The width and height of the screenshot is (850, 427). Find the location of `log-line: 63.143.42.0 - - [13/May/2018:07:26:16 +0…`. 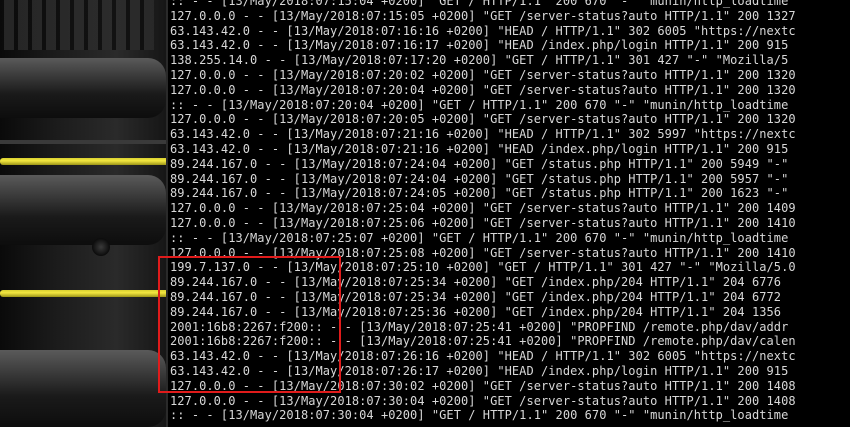

log-line: 63.143.42.0 - - [13/May/2018:07:26:16 +0… is located at coordinates (483, 356).